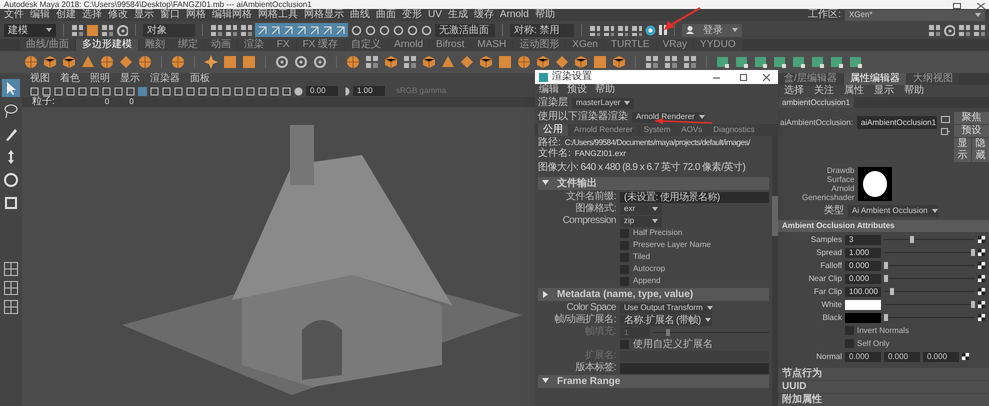  Describe the element at coordinates (863, 253) in the screenshot. I see `value-field: 1.000` at that location.